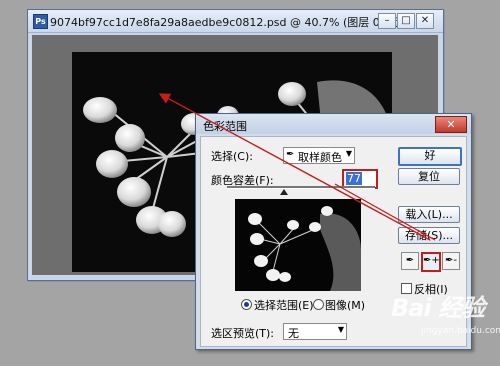 This screenshot has height=366, width=500. Describe the element at coordinates (318, 304) in the screenshot. I see `radio-image` at that location.